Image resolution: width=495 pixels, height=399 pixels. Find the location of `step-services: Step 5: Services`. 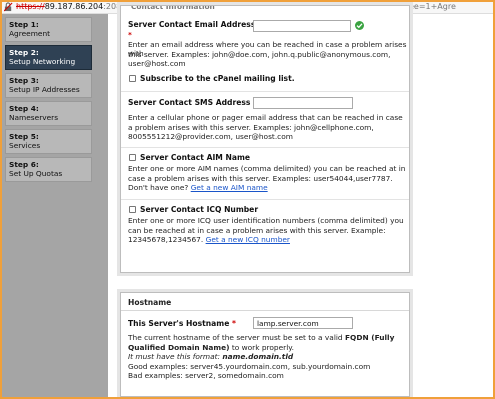

step-services: Step 5: Services is located at coordinates (48, 141).